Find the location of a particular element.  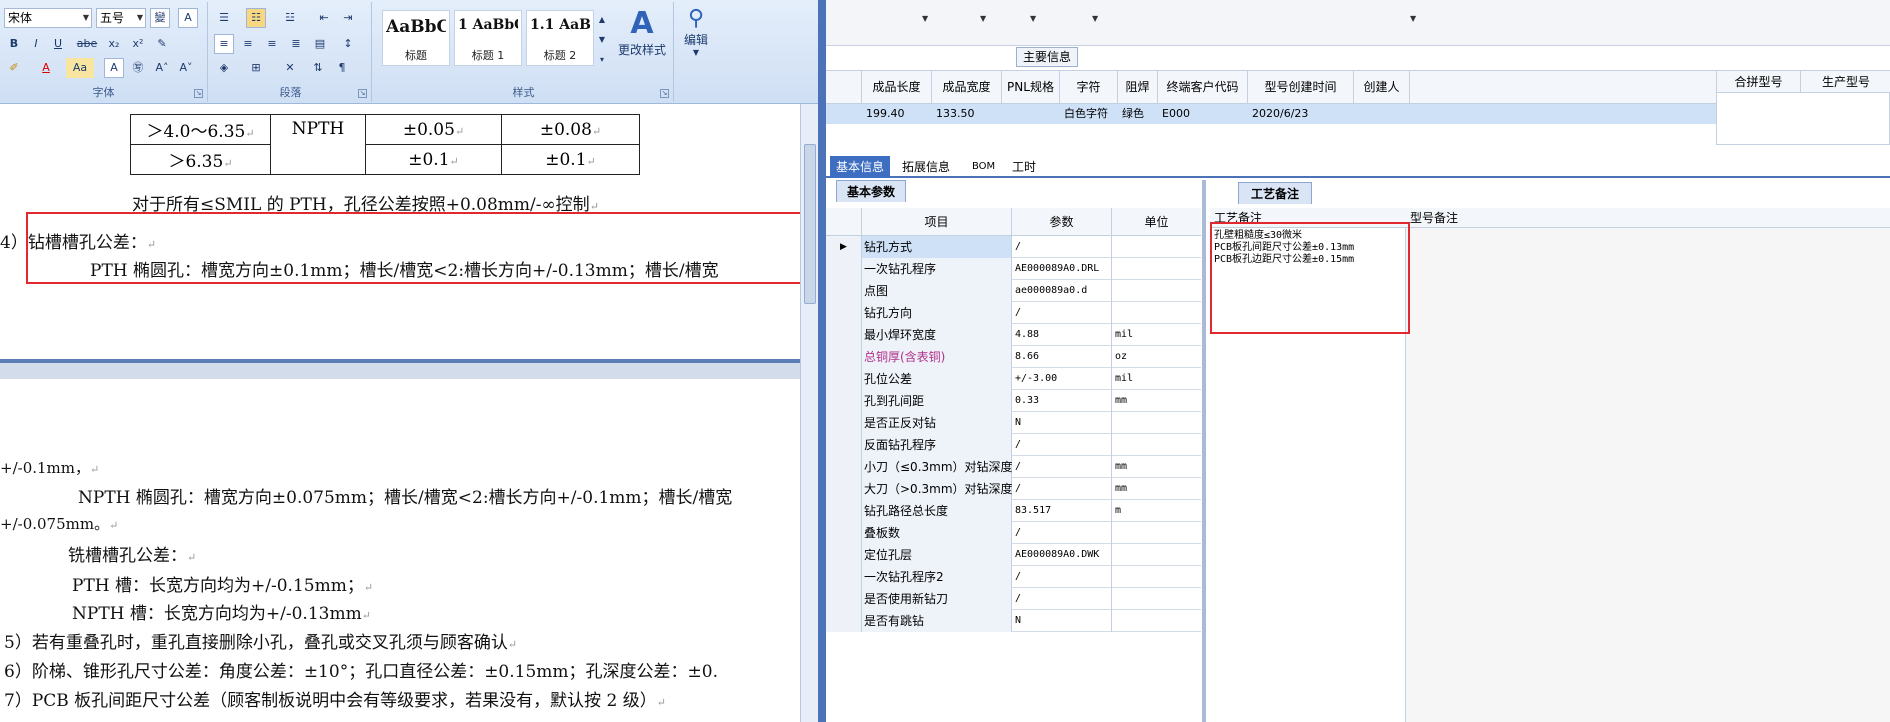

tab-basic-params: 基本参数 is located at coordinates (871, 191).